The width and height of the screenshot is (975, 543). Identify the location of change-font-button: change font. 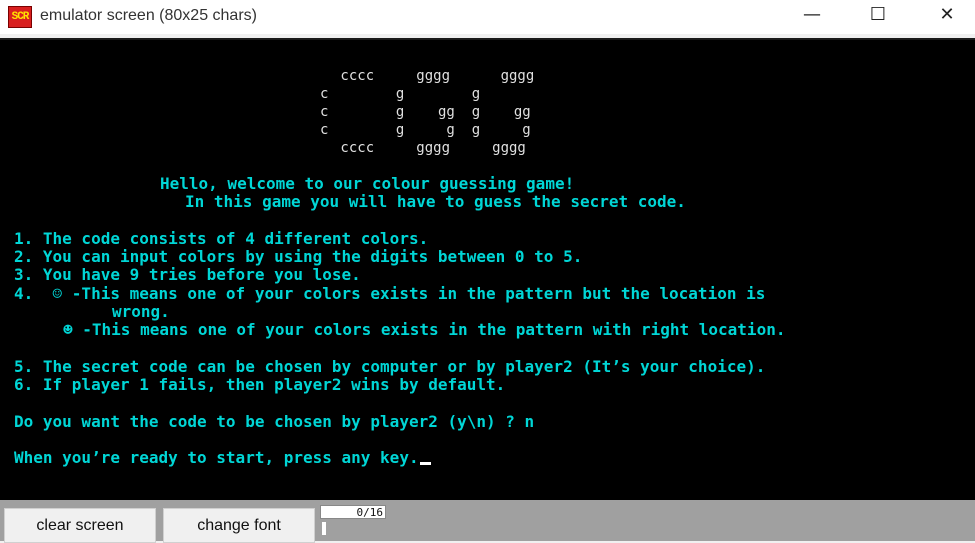
(239, 525).